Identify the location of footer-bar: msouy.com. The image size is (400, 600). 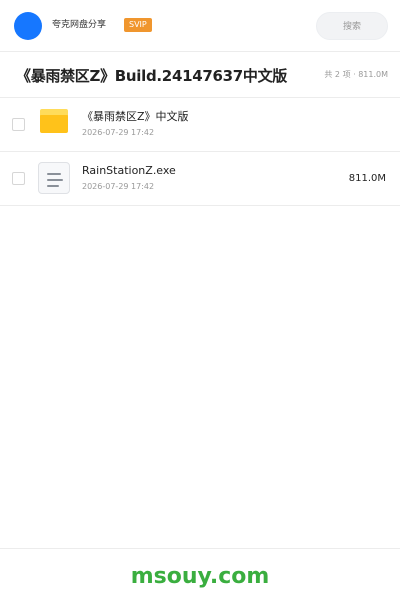
(200, 574).